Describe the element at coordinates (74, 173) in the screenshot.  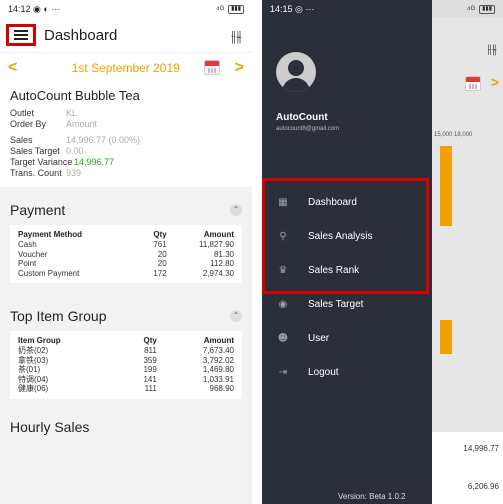
I see `trans-count-value: 939` at that location.